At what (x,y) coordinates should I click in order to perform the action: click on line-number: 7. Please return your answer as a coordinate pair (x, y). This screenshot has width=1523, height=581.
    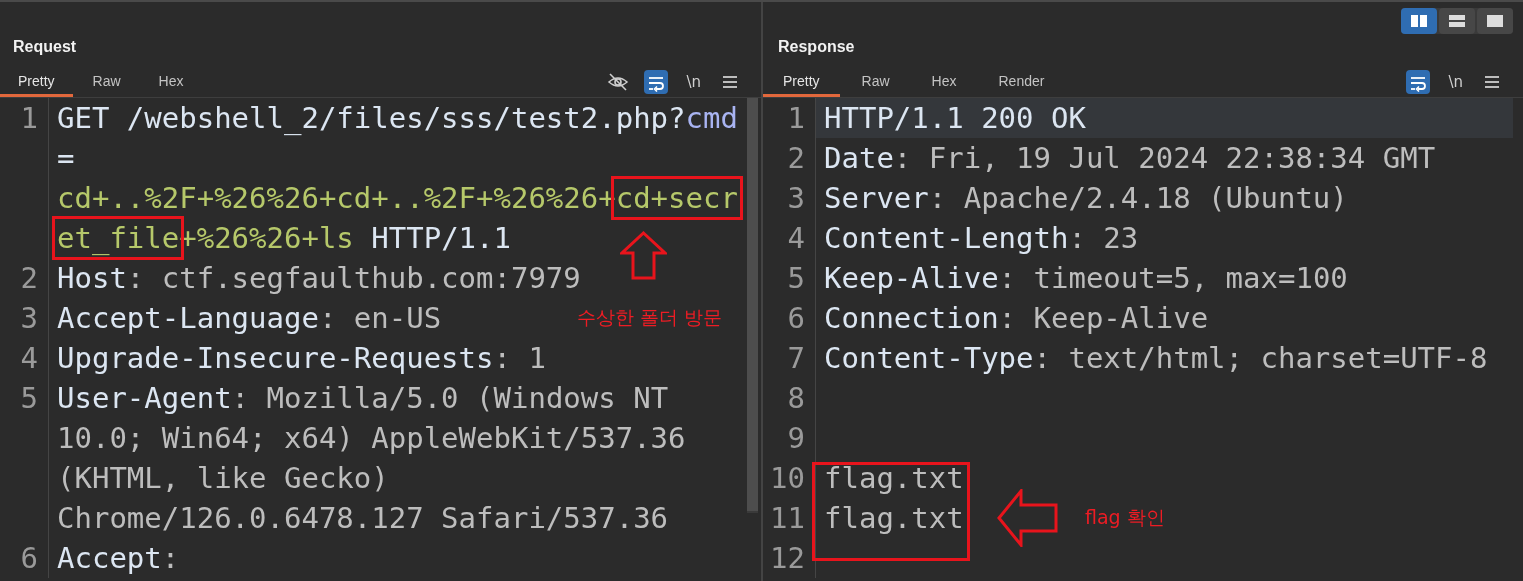
    Looking at the image, I should click on (789, 358).